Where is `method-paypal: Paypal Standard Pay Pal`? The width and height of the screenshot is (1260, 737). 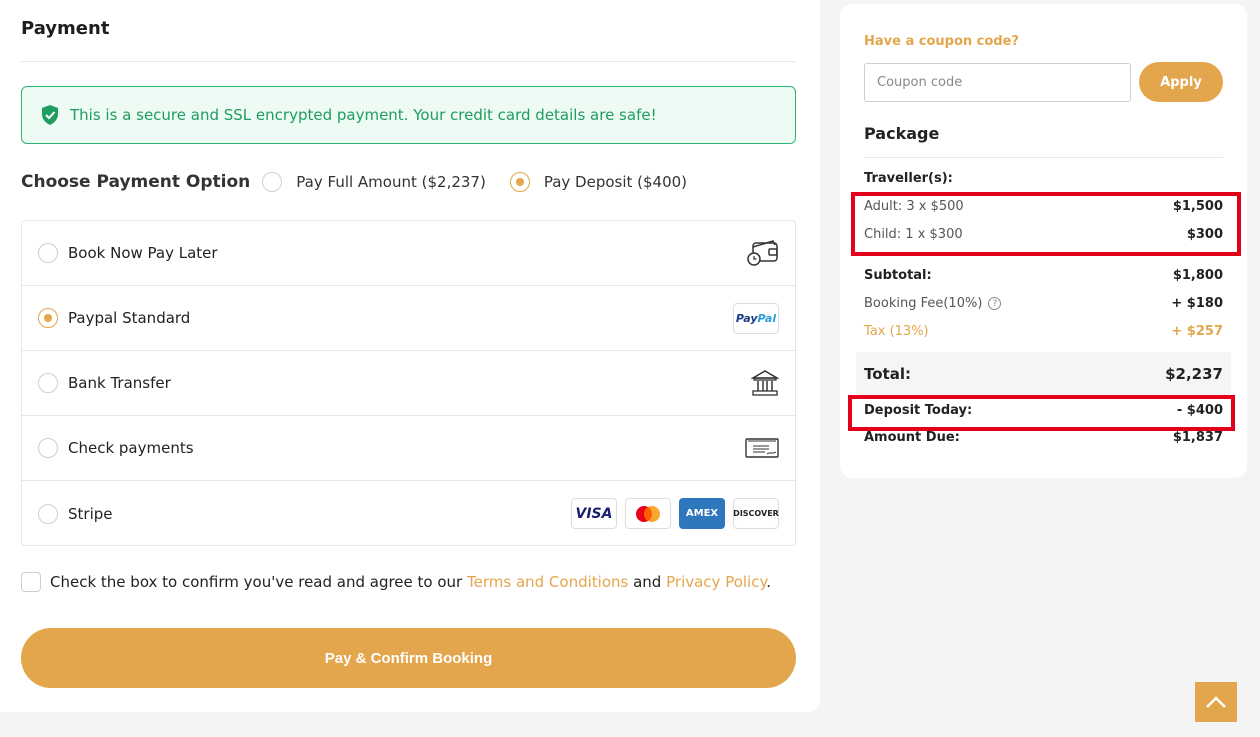
method-paypal: Paypal Standard Pay Pal is located at coordinates (408, 318).